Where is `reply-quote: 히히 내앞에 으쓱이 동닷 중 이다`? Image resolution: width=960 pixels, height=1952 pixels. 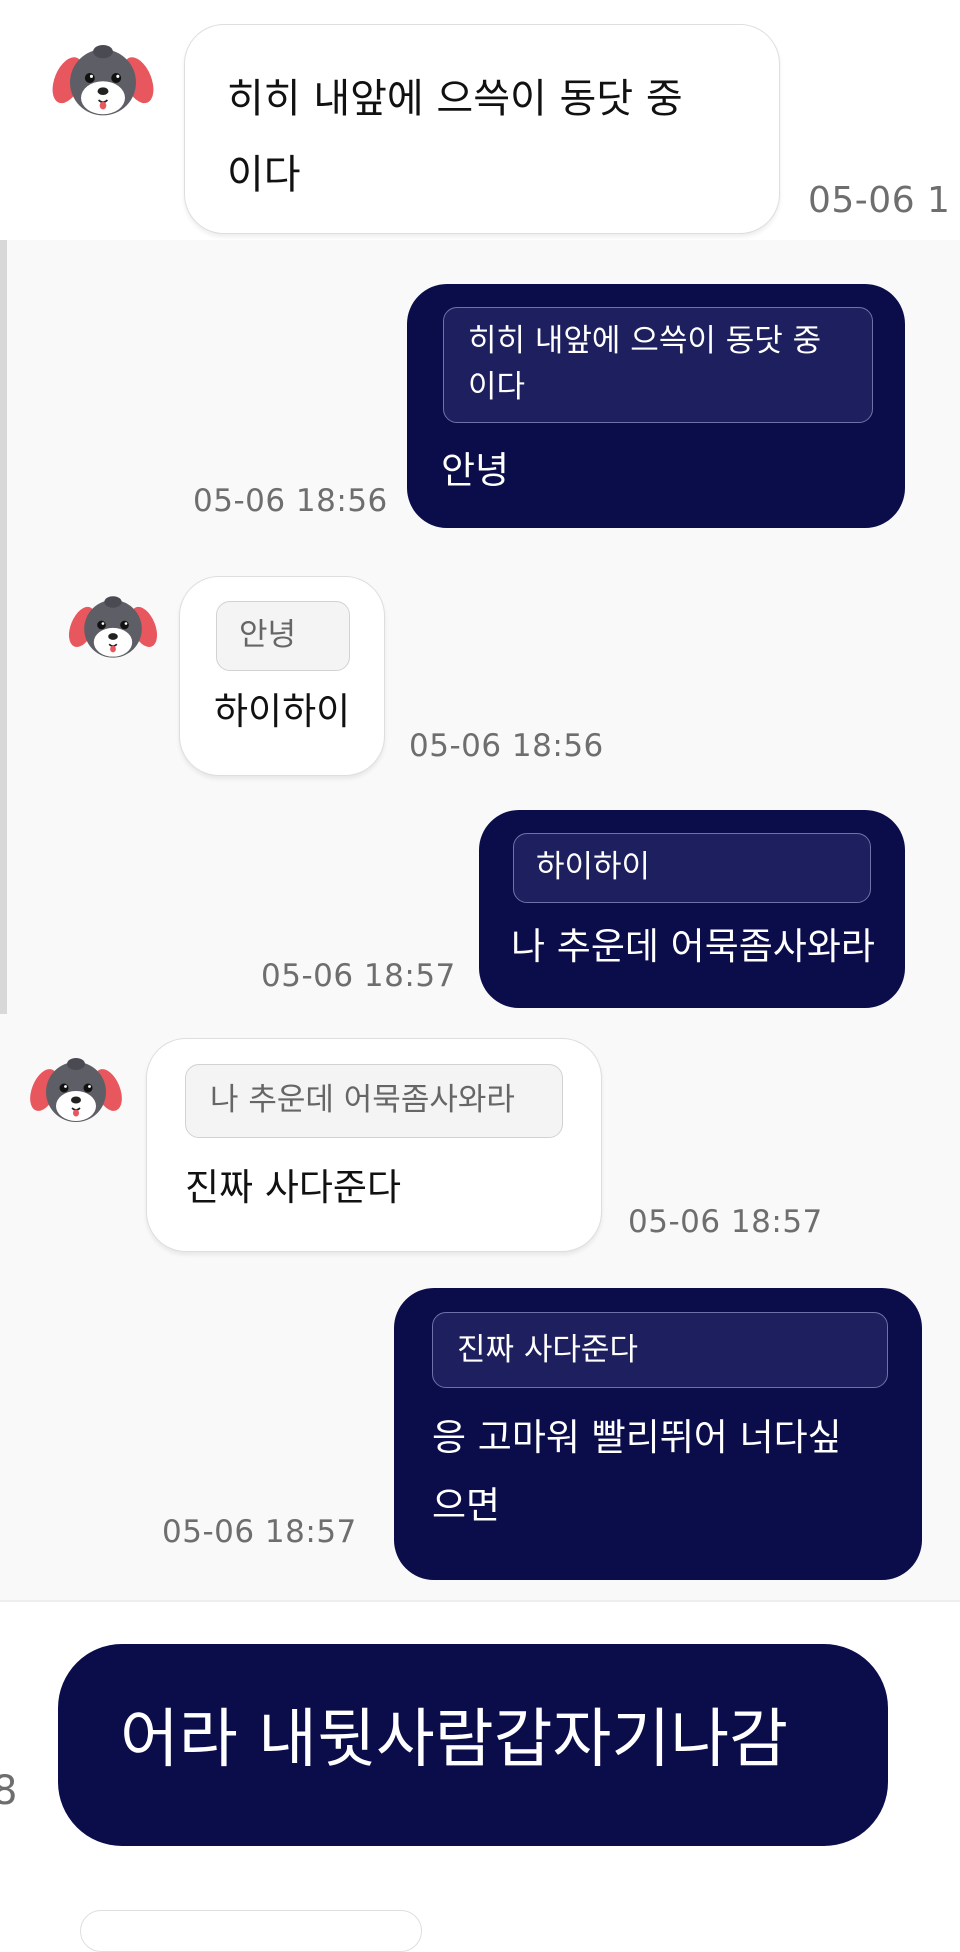
reply-quote: 히히 내앞에 으쓱이 동닷 중 이다 is located at coordinates (658, 365).